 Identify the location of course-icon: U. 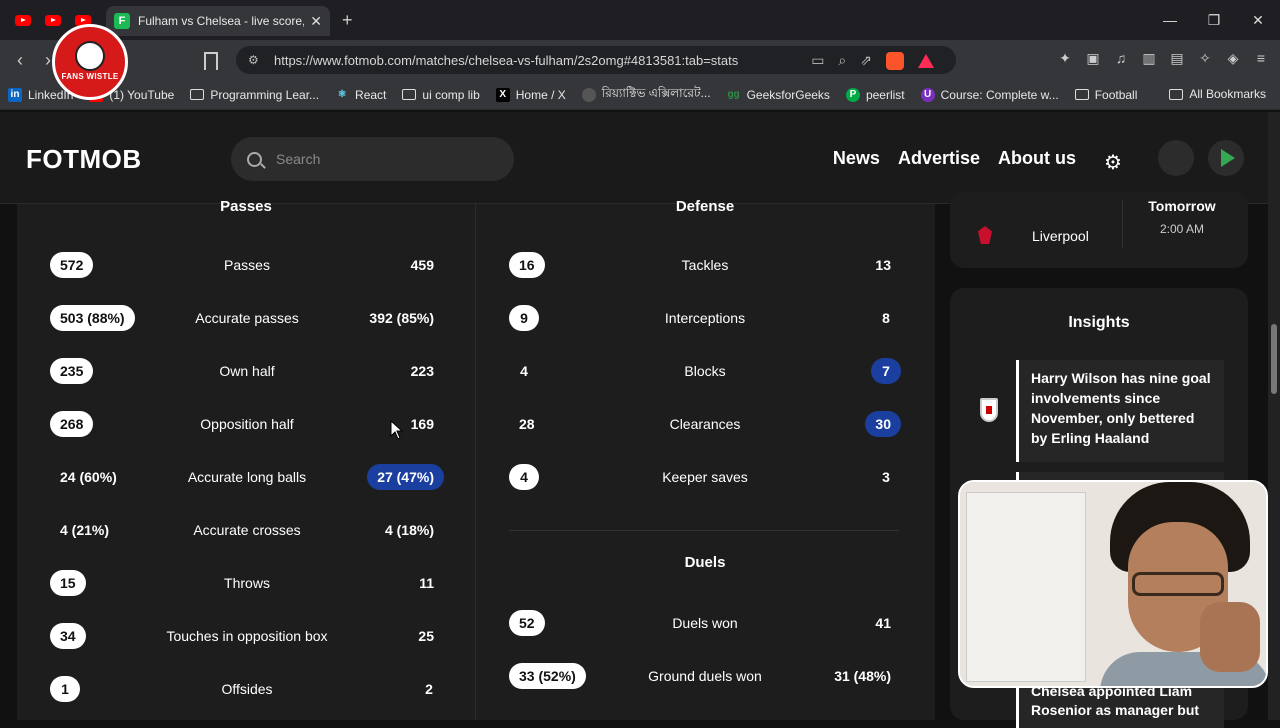
(927, 94).